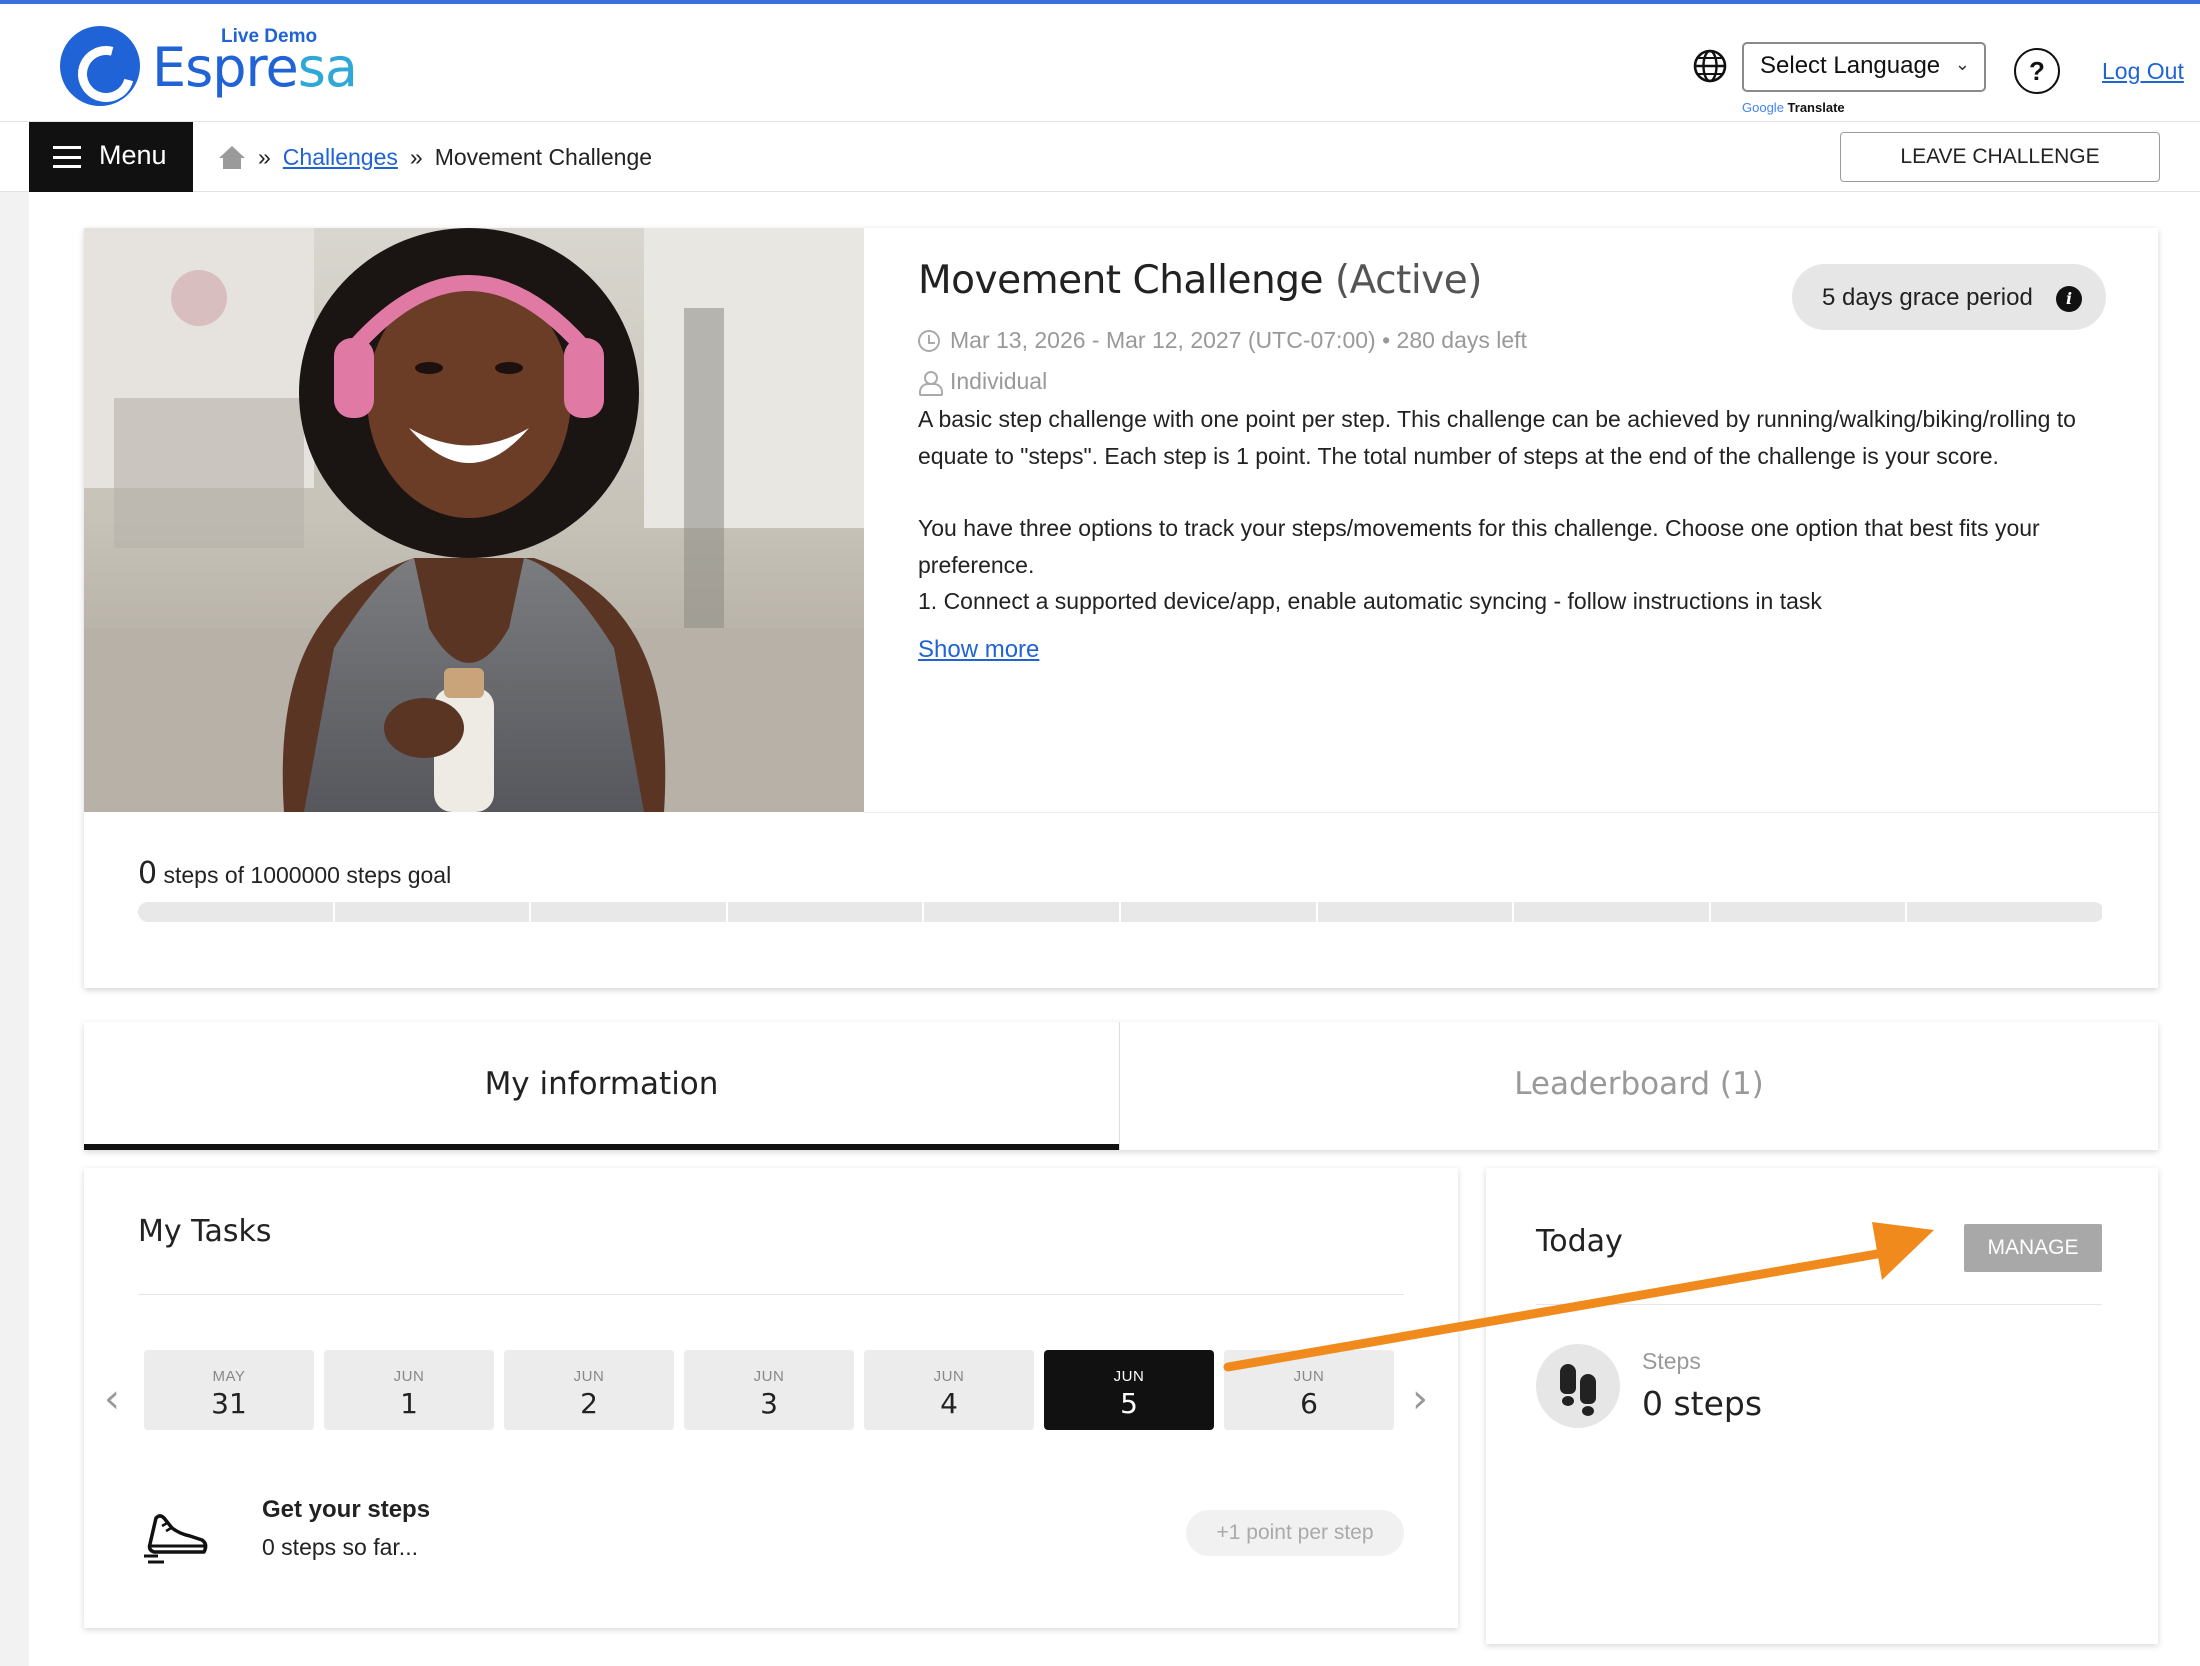  I want to click on day-number: 5, so click(1129, 1403).